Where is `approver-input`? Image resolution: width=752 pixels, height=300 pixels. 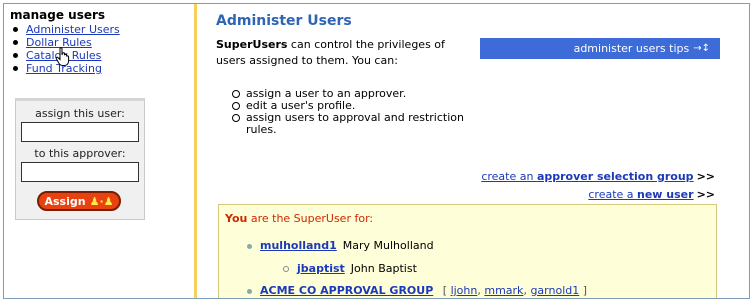 approver-input is located at coordinates (80, 172).